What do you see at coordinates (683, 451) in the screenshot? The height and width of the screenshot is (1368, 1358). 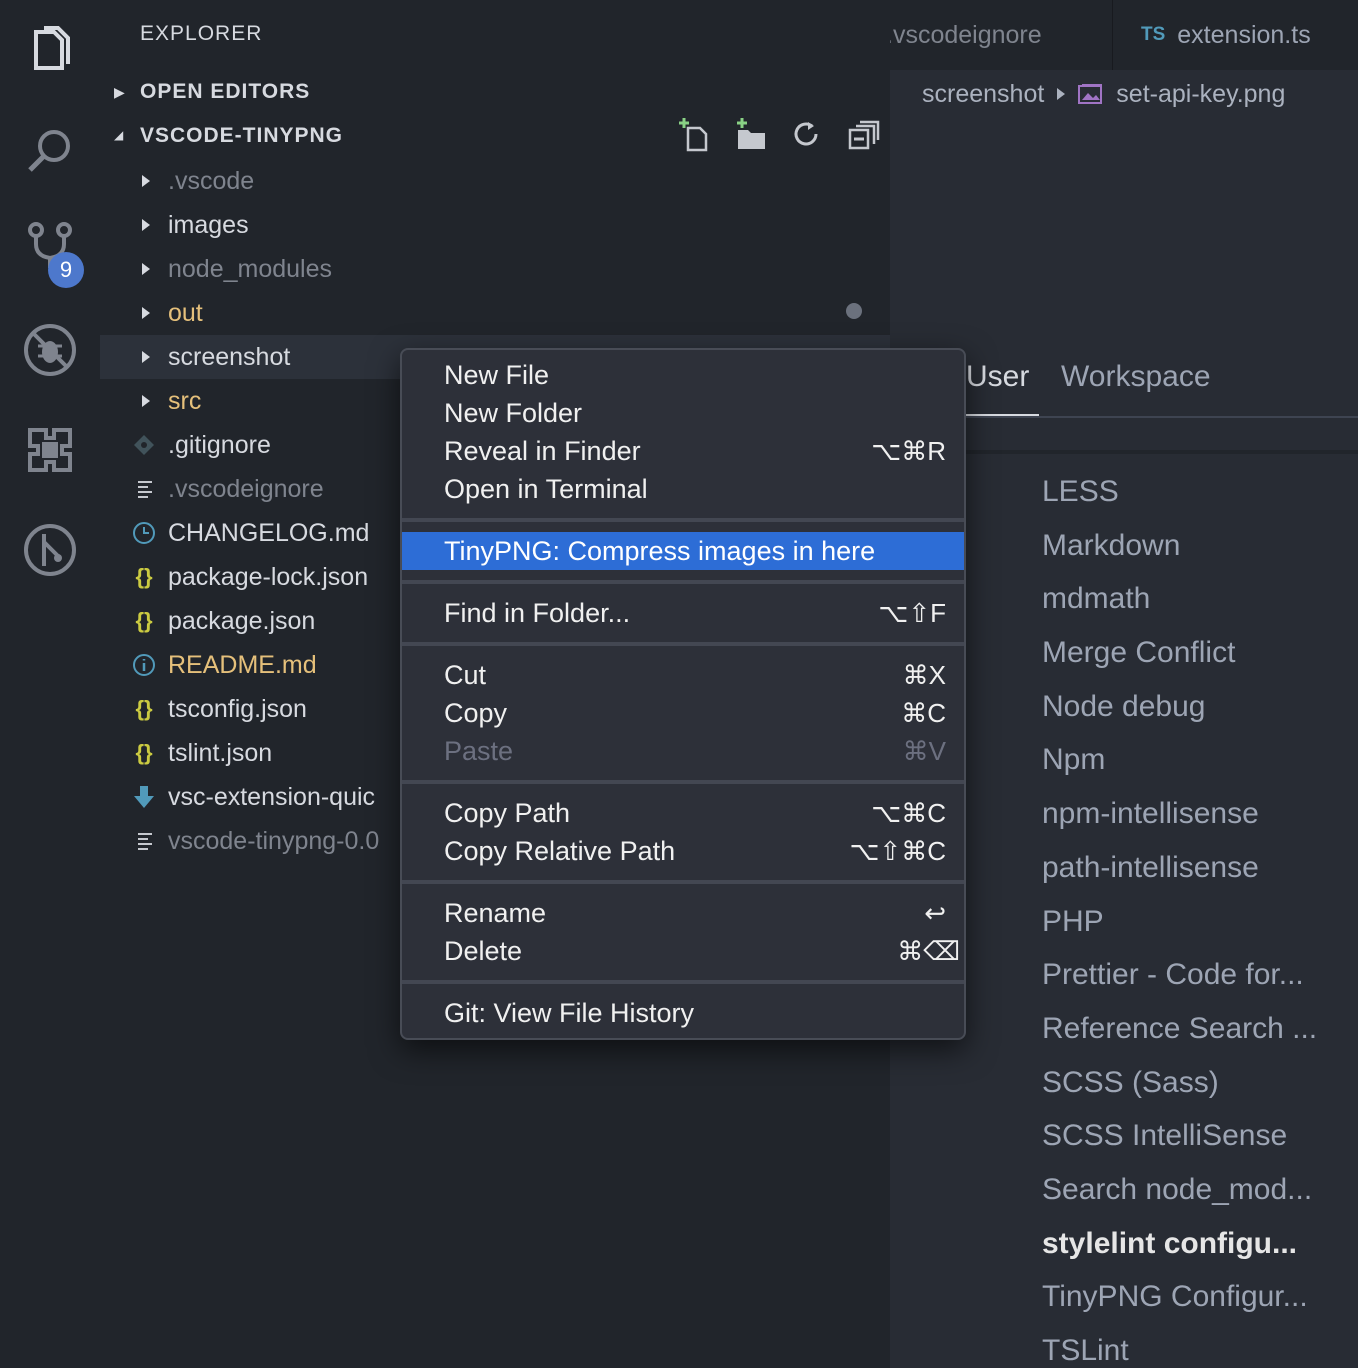 I see `menu-item-reveal-in-finder: Reveal in Finder ⌥⌘R` at bounding box center [683, 451].